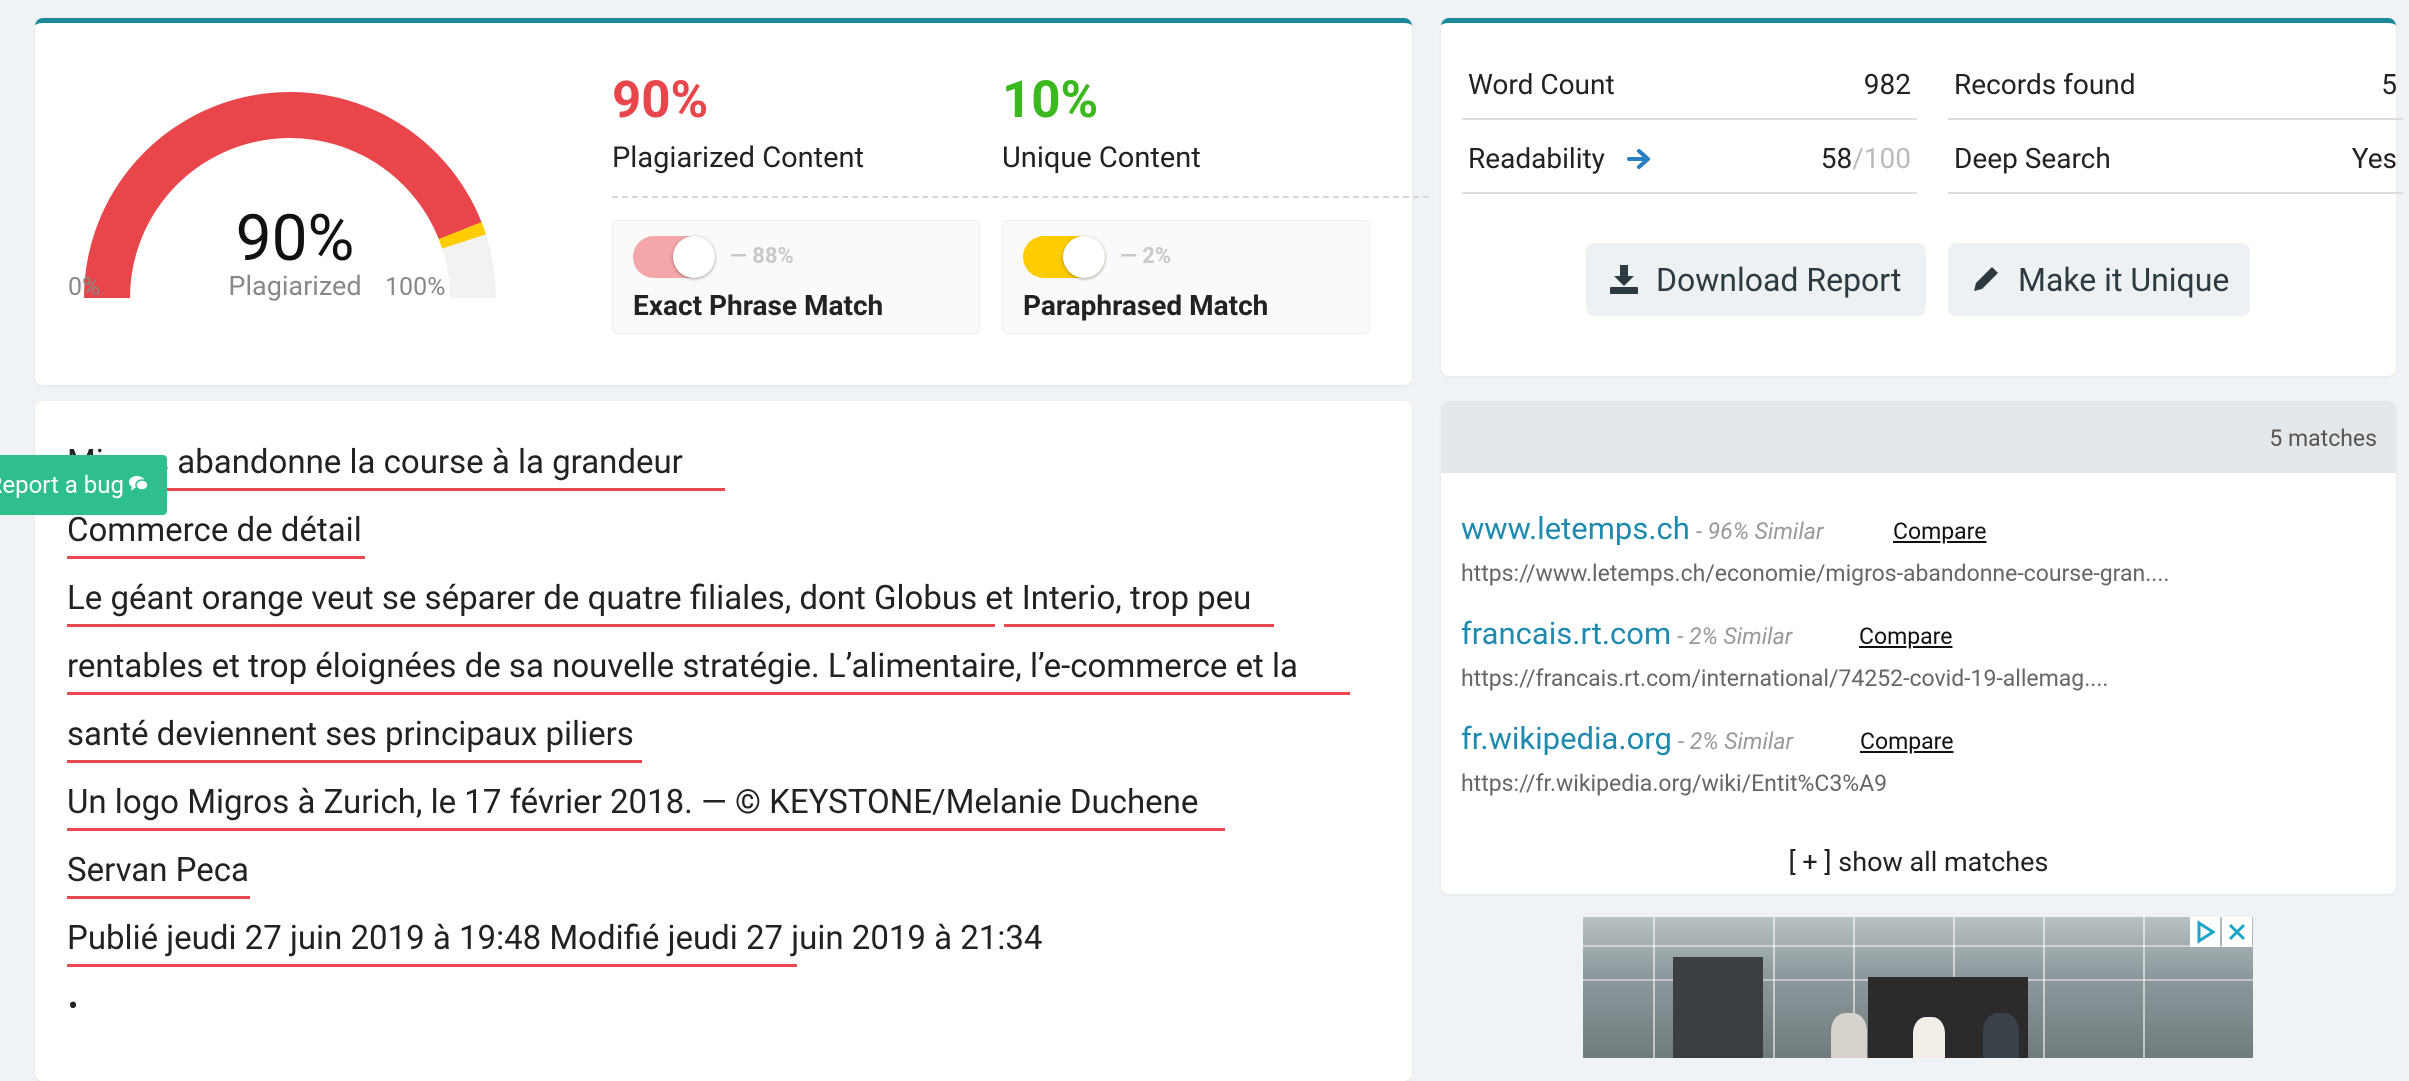  I want to click on word-count-stat: Word Count 982, so click(1689, 83).